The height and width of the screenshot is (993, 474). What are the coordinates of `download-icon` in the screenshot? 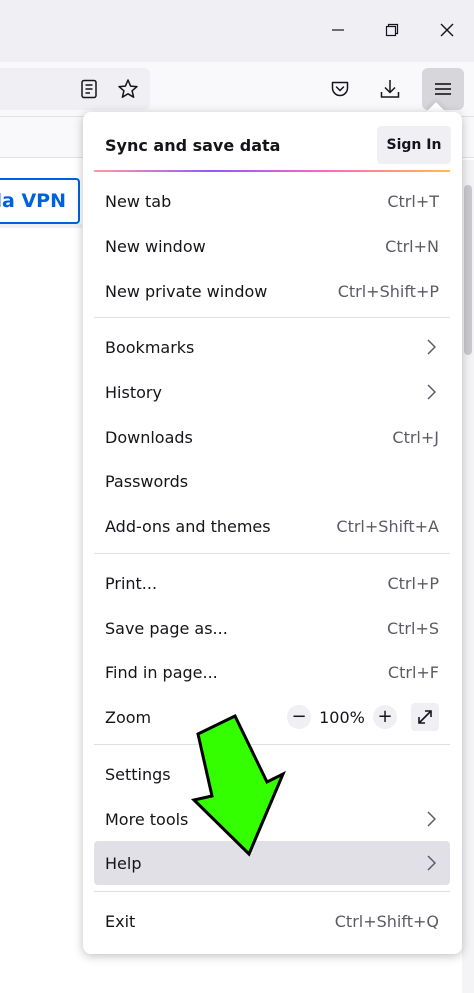 It's located at (390, 89).